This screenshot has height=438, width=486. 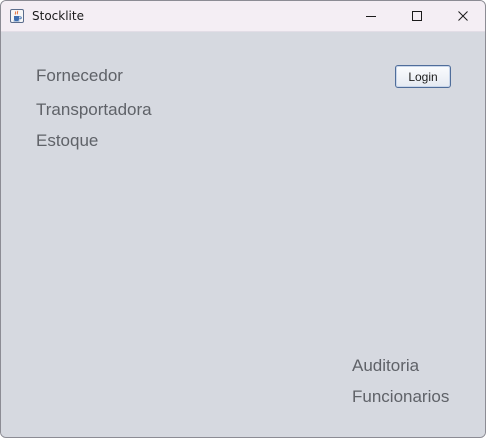 I want to click on menu-item-funcionarios: Funcionarios, so click(x=400, y=397).